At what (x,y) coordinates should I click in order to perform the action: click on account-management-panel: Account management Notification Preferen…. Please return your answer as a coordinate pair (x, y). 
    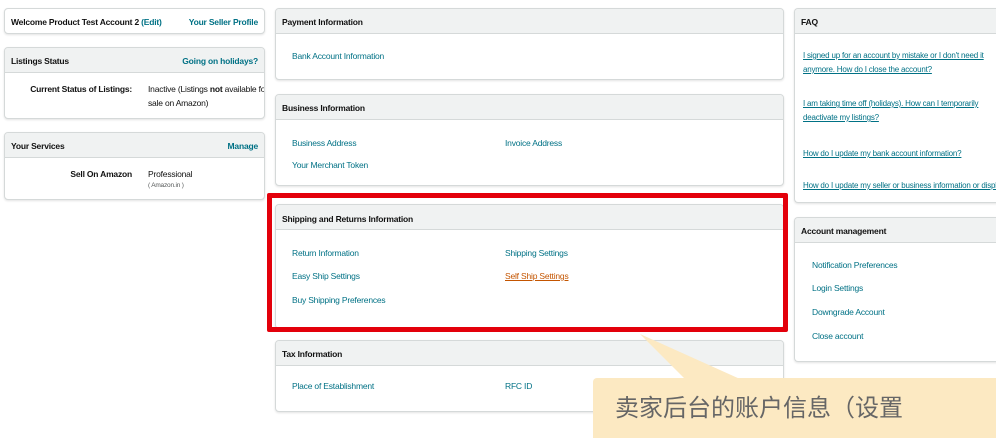
    Looking at the image, I should click on (895, 289).